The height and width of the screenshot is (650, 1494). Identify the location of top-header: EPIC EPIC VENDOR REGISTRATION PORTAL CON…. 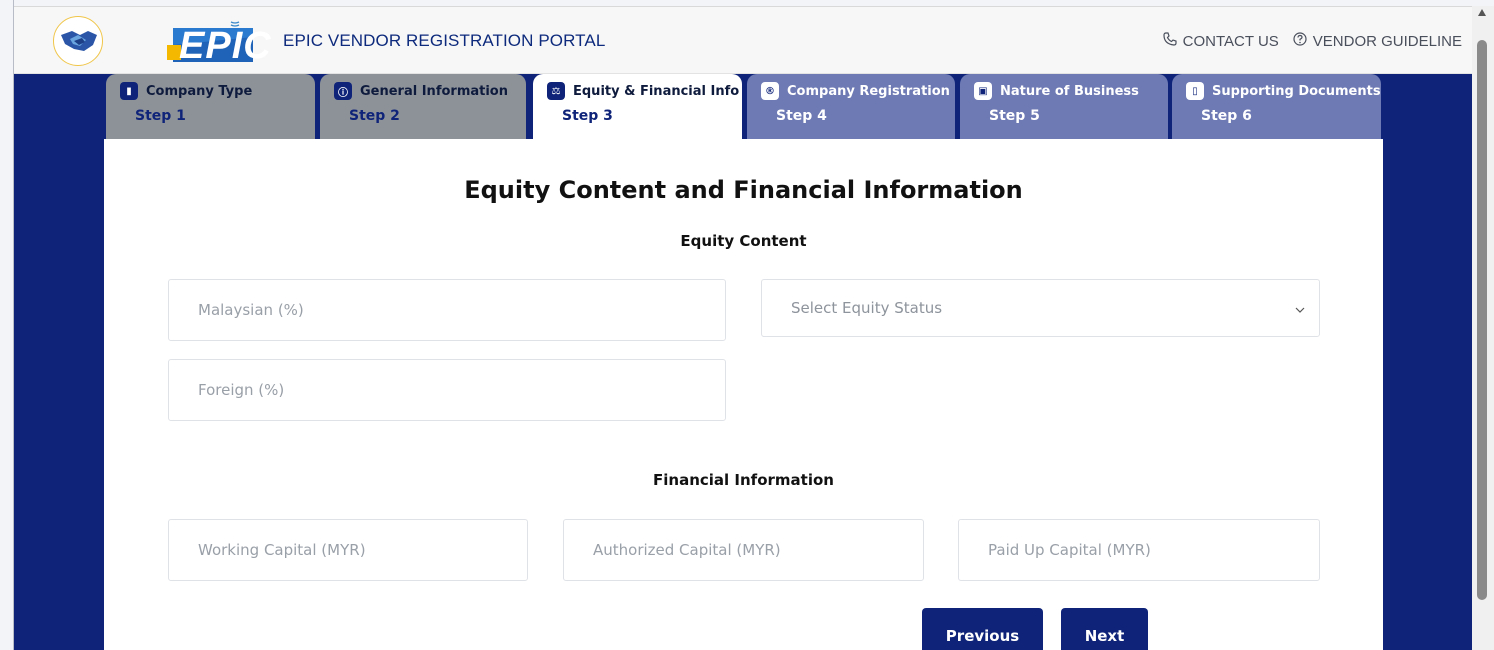
(743, 40).